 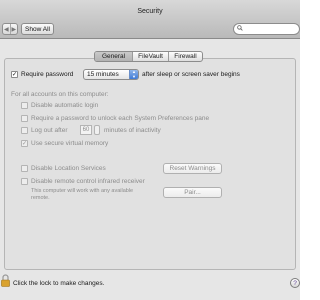 I want to click on secure-virtual-memory-label: Use secure virtual memory, so click(x=70, y=143).